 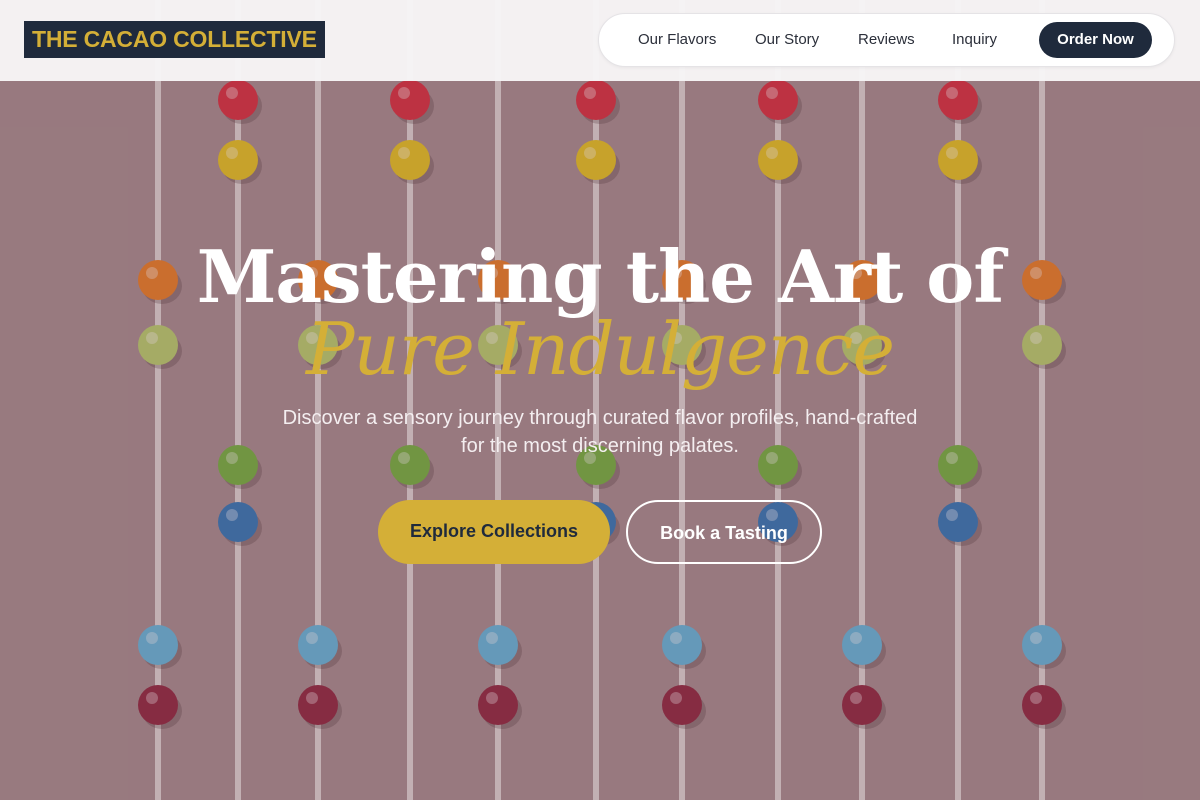 What do you see at coordinates (677, 40) in the screenshot?
I see `nav-link-our-flavors: Our Flavors` at bounding box center [677, 40].